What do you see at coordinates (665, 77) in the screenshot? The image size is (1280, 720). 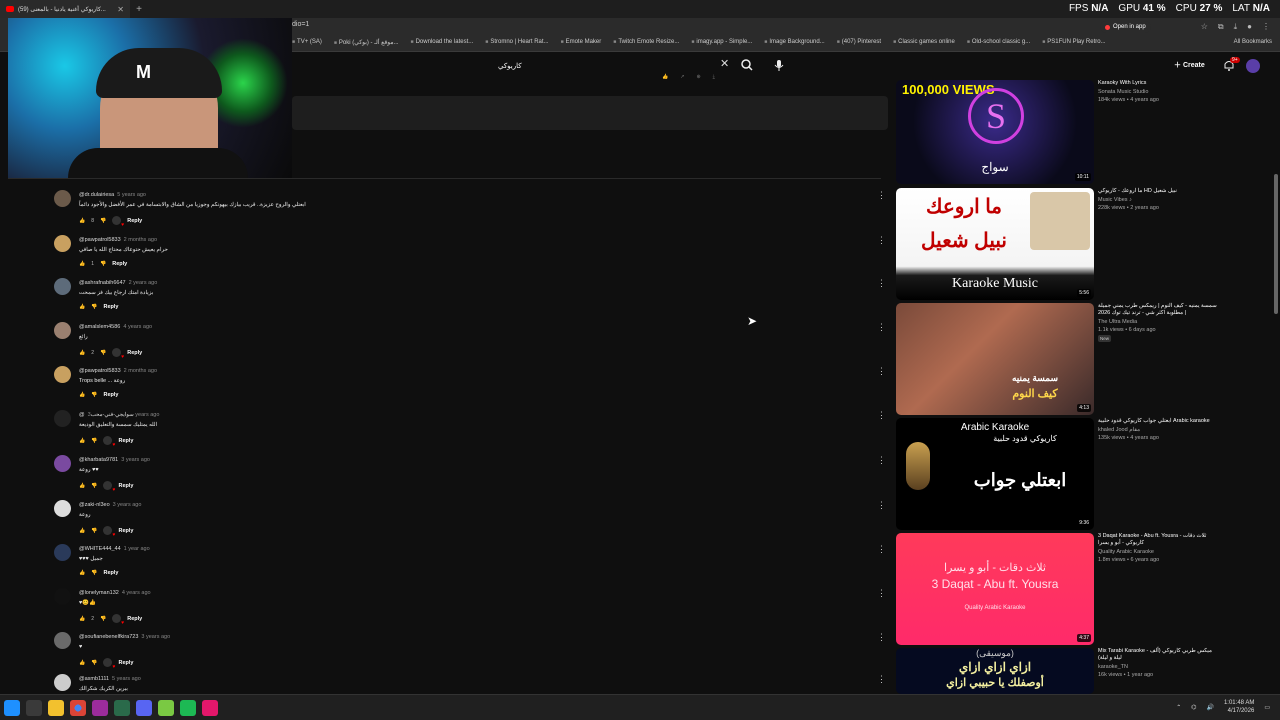 I see `like-button-partial: 👍` at bounding box center [665, 77].